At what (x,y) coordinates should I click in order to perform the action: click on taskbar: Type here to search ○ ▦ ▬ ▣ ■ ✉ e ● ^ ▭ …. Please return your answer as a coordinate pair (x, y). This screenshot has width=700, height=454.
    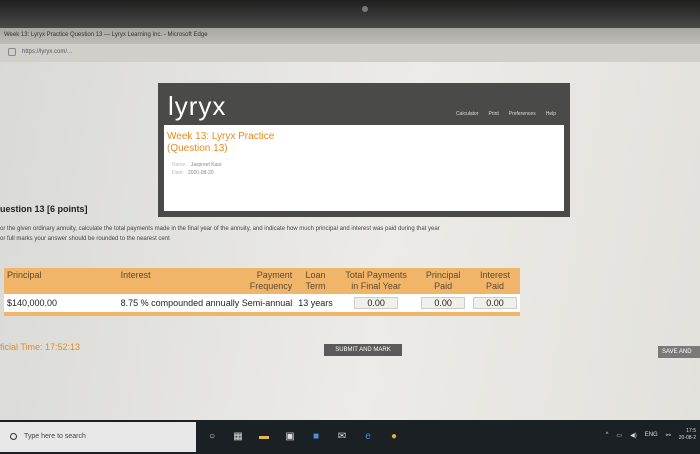
    Looking at the image, I should click on (350, 437).